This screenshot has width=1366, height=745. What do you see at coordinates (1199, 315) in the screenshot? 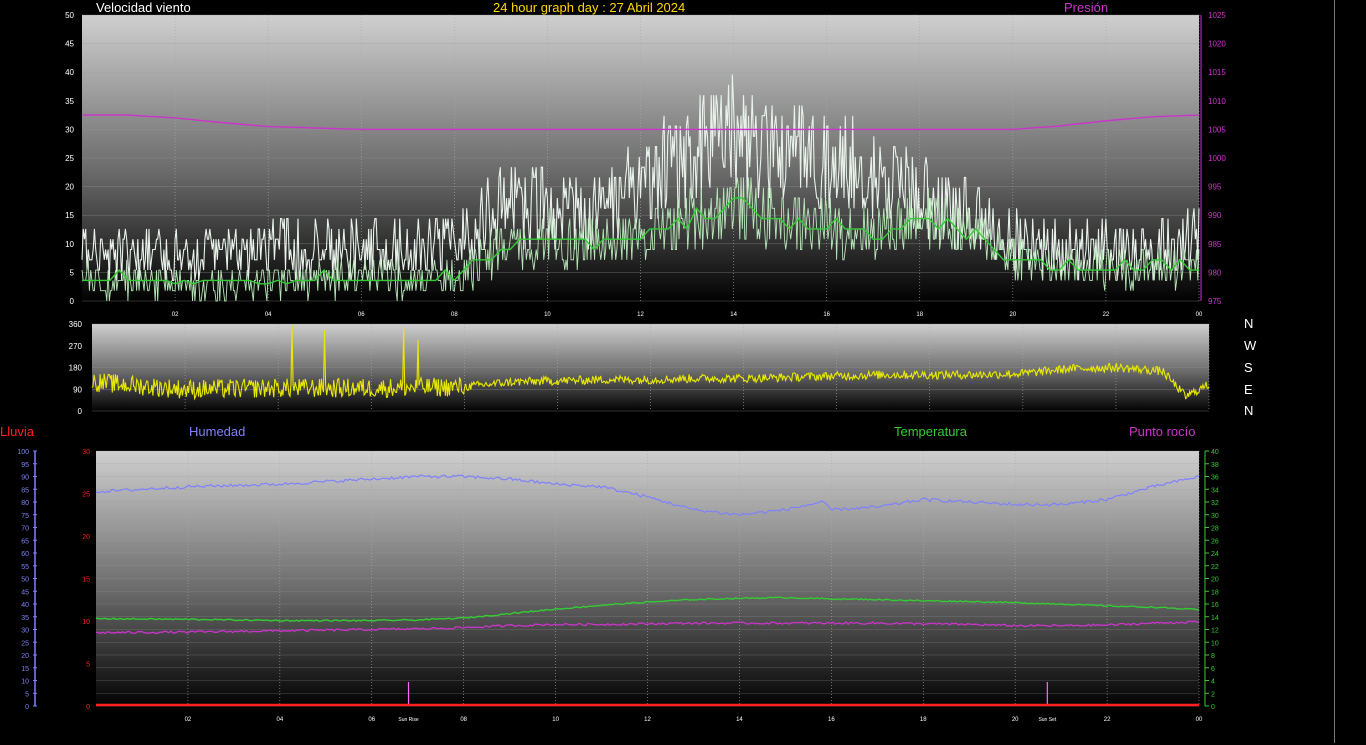
I see `wind-x-tick-label: 00` at bounding box center [1199, 315].